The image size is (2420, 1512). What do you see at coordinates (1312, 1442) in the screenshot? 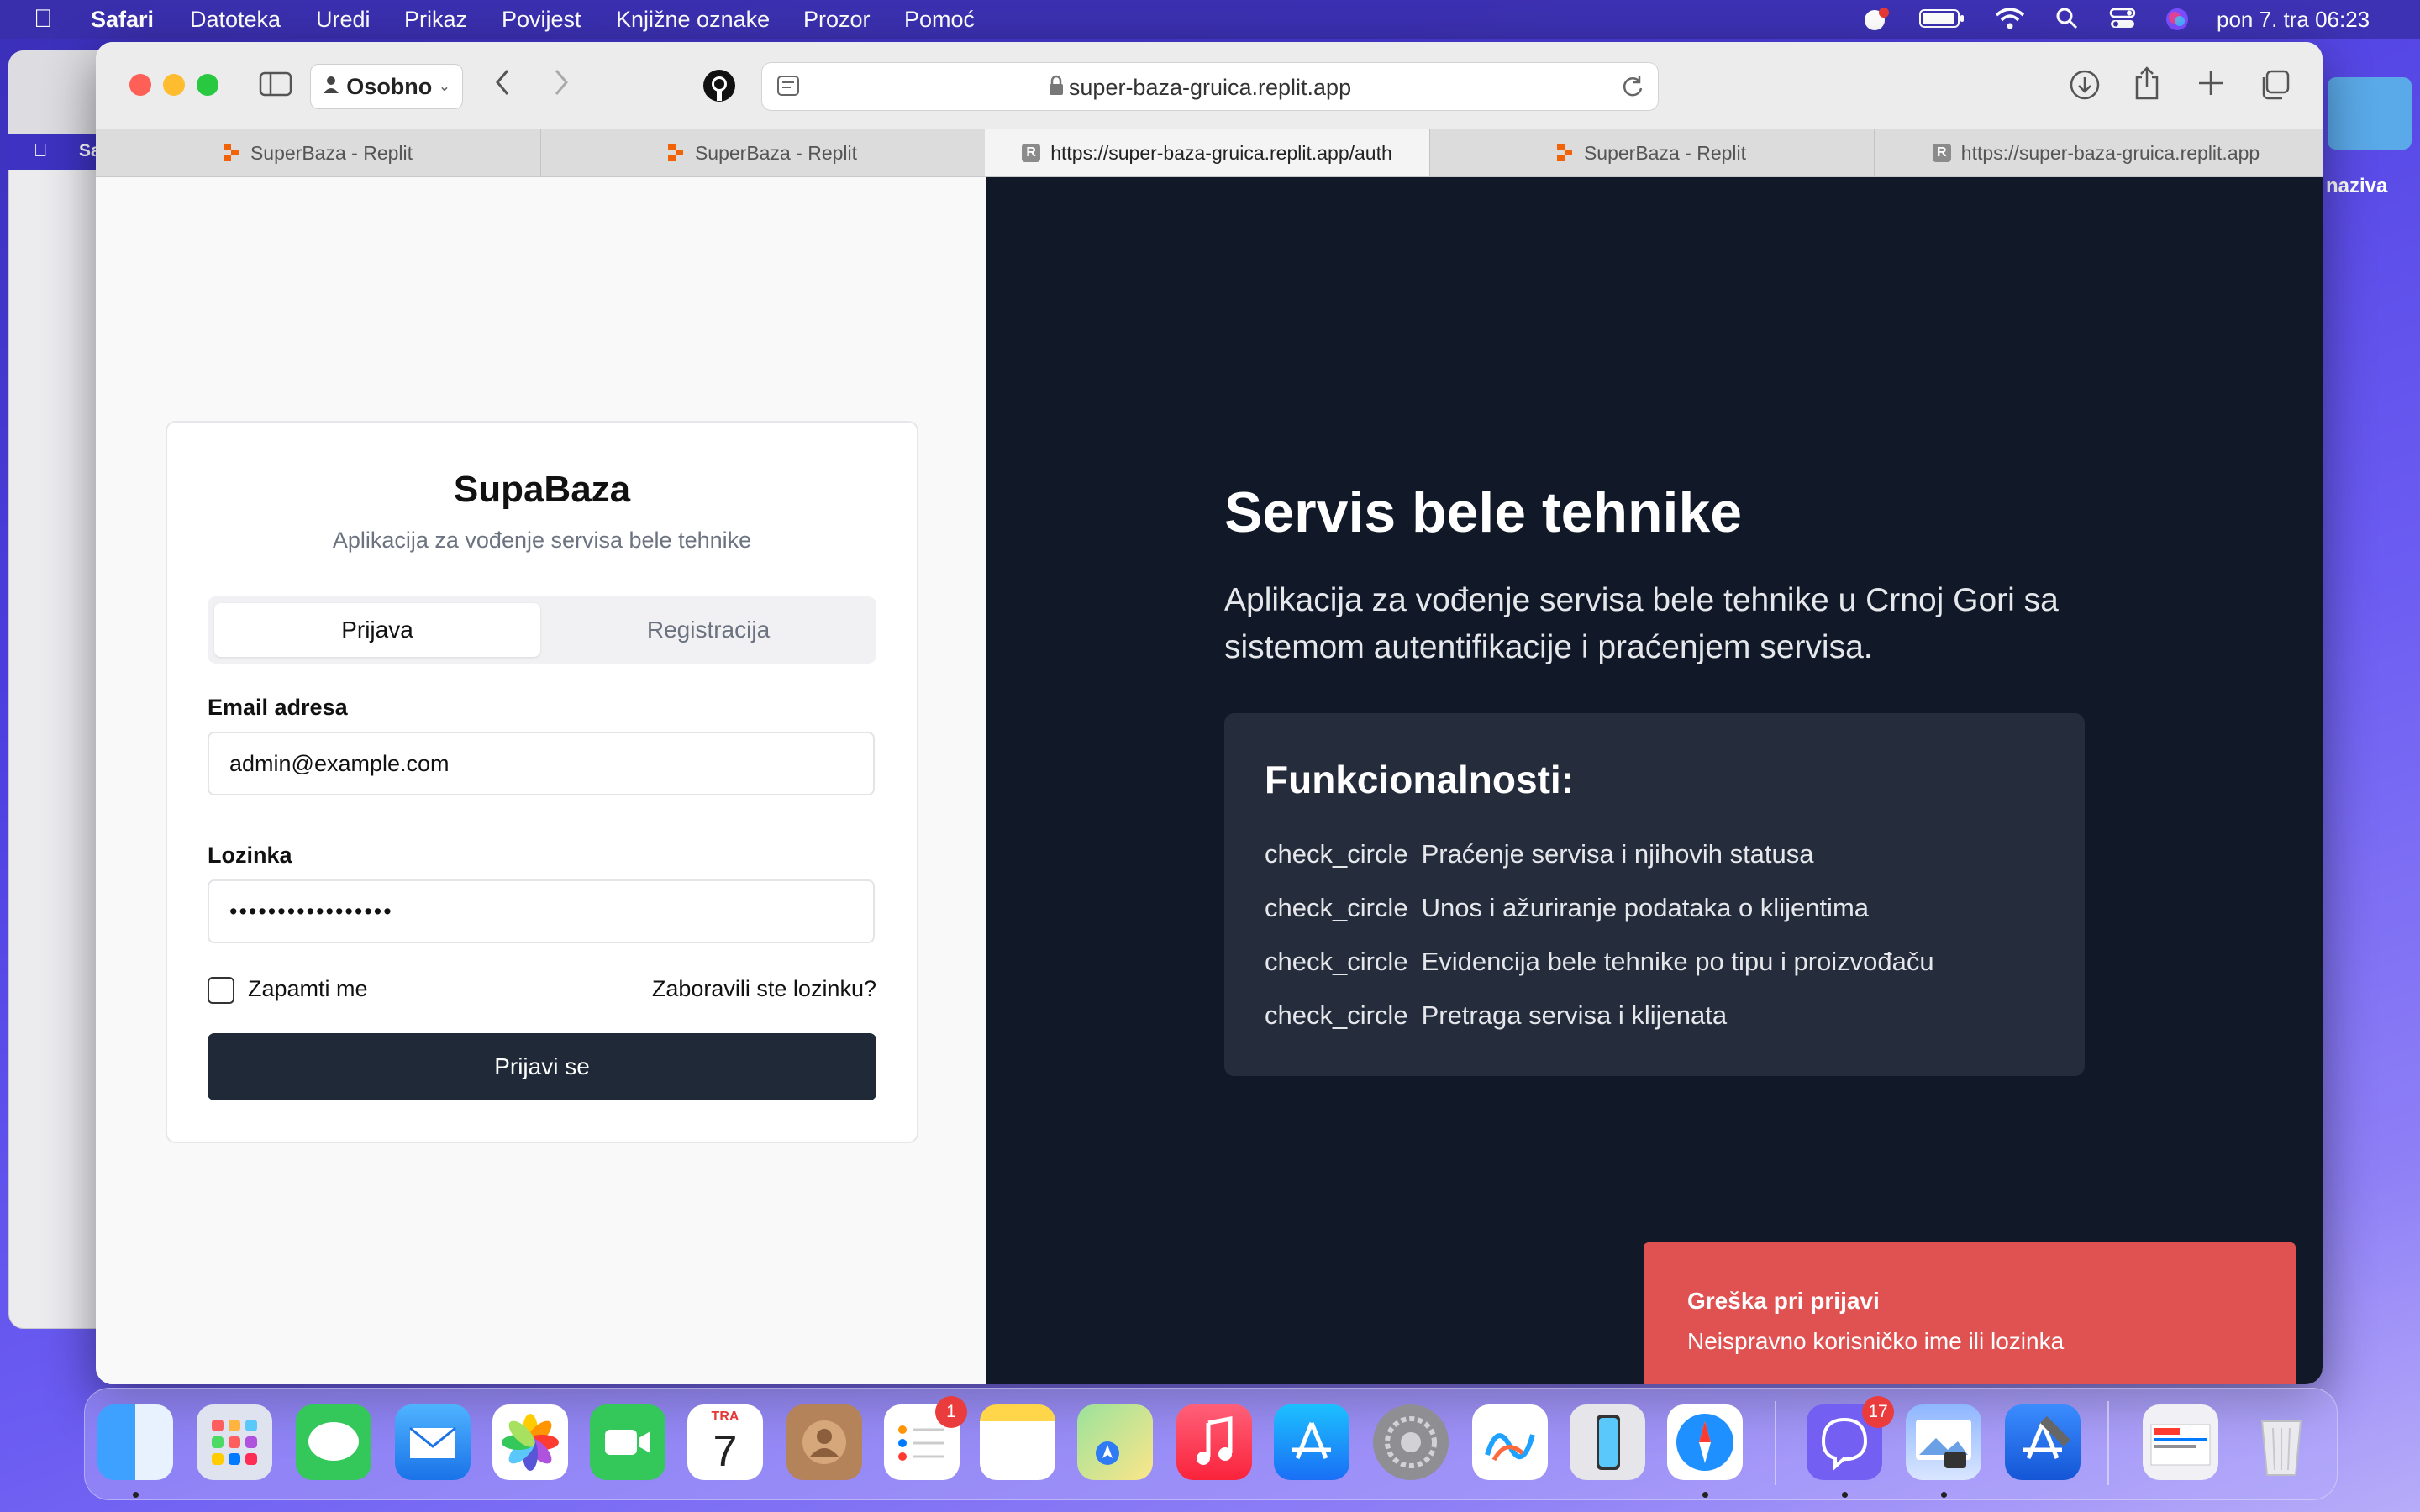
I see `app-store-icon` at bounding box center [1312, 1442].